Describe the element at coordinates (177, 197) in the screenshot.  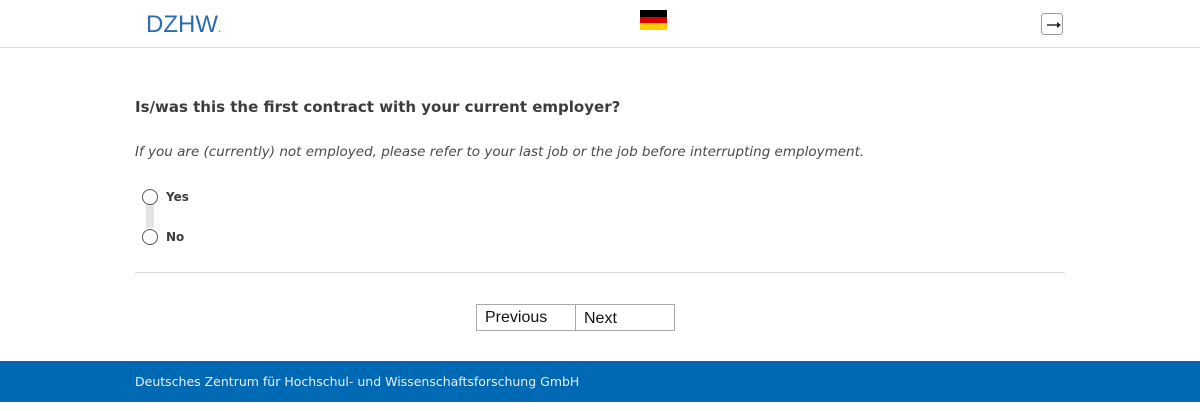
I see `option-yes-label: Yes` at that location.